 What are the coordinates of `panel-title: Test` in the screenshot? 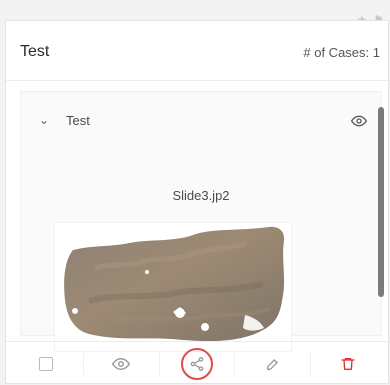 It's located at (35, 51).